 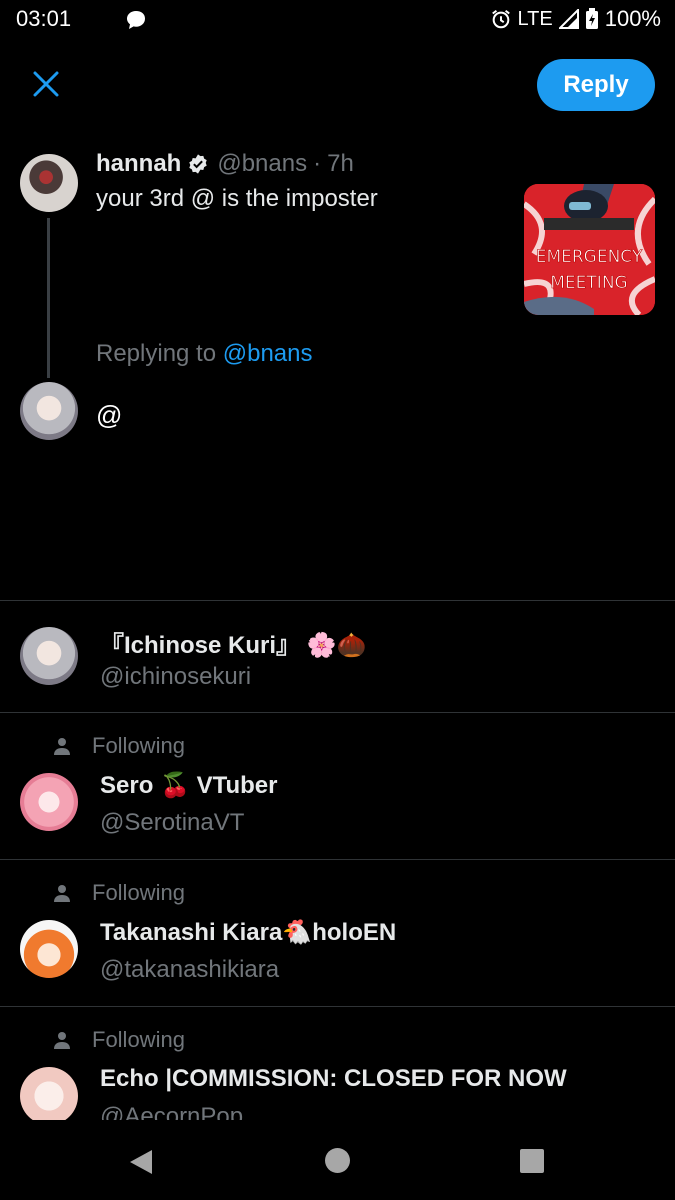 What do you see at coordinates (333, 1078) in the screenshot?
I see `suggestion-name: Echo |COMMISSION: CLOSED FOR NOW` at bounding box center [333, 1078].